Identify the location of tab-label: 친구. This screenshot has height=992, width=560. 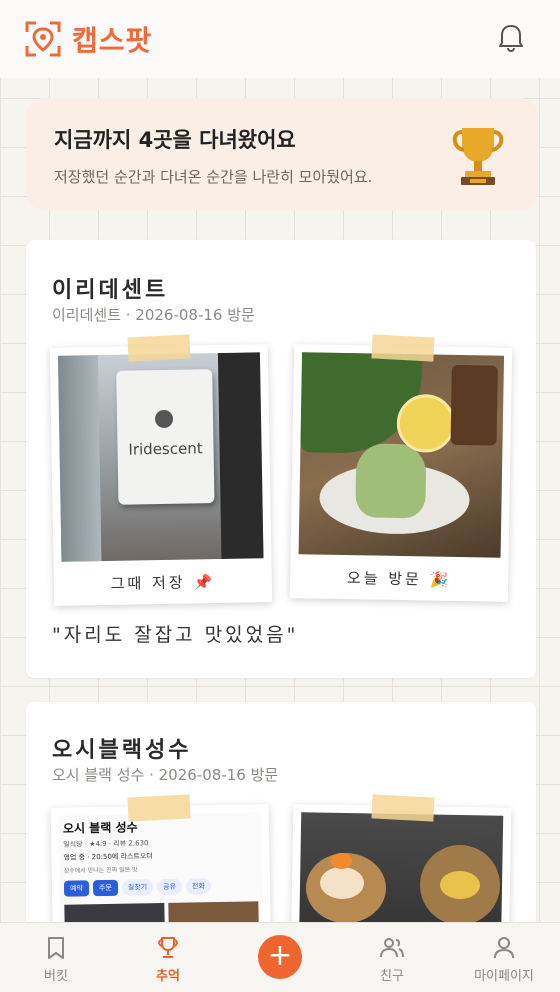
(392, 976).